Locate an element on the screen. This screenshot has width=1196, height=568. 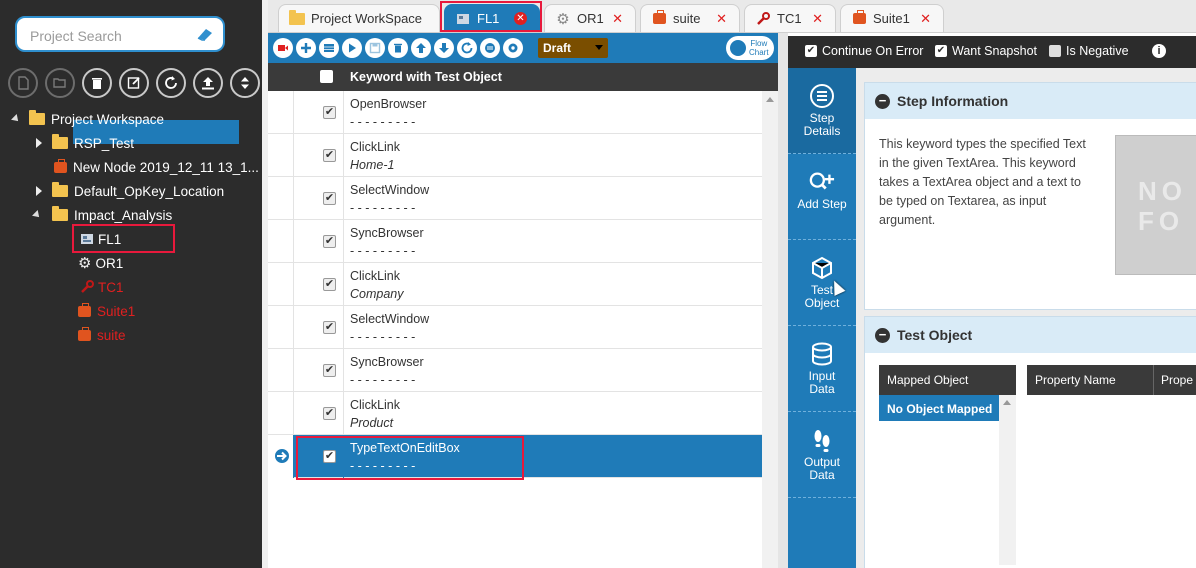
arrow-up-icon is located at coordinates (421, 48).